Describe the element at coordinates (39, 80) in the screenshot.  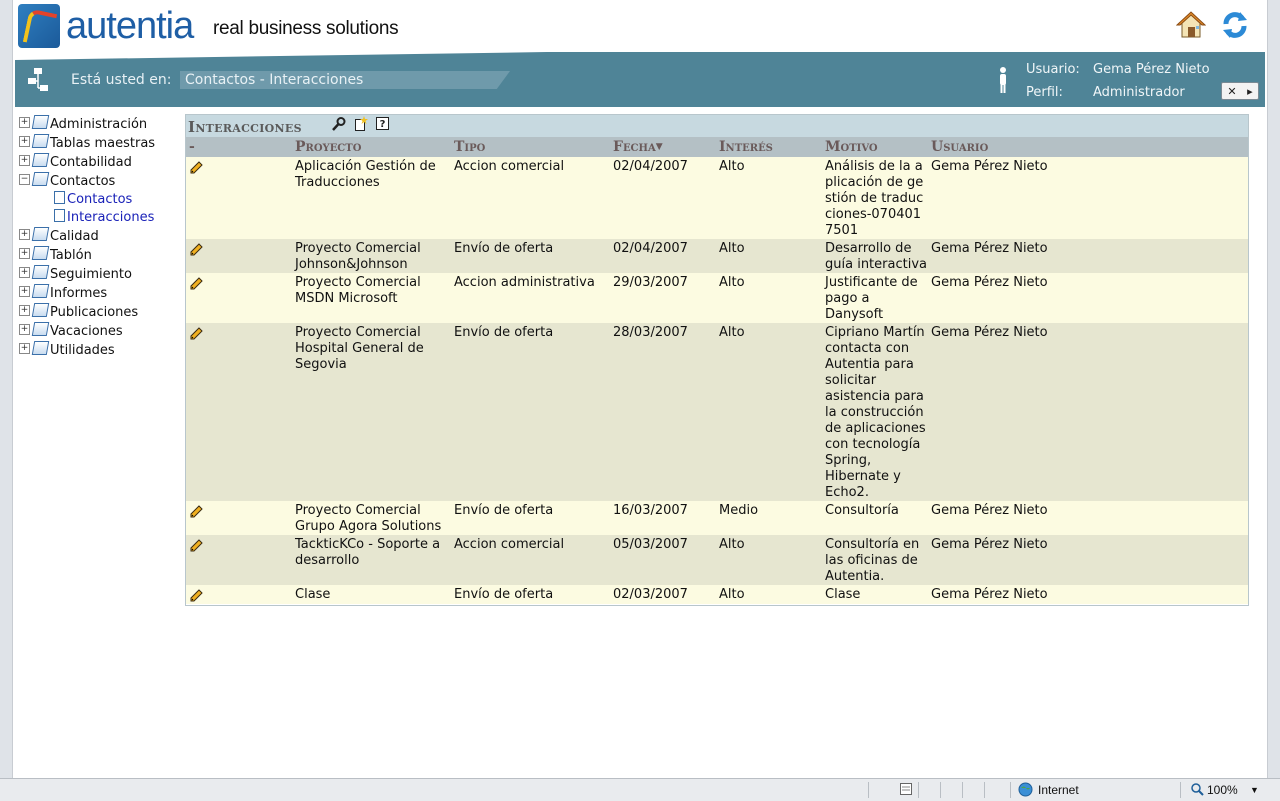
I see `sitemap-icon` at that location.